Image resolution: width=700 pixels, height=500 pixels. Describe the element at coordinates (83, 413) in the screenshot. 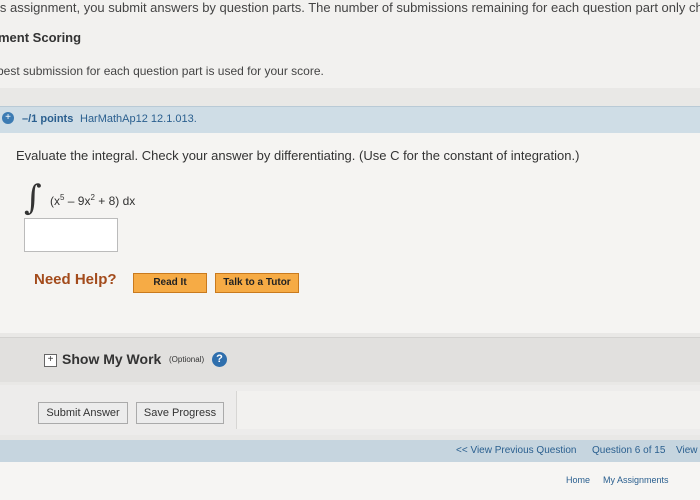

I see `submit-answer-button: Submit Answer` at that location.